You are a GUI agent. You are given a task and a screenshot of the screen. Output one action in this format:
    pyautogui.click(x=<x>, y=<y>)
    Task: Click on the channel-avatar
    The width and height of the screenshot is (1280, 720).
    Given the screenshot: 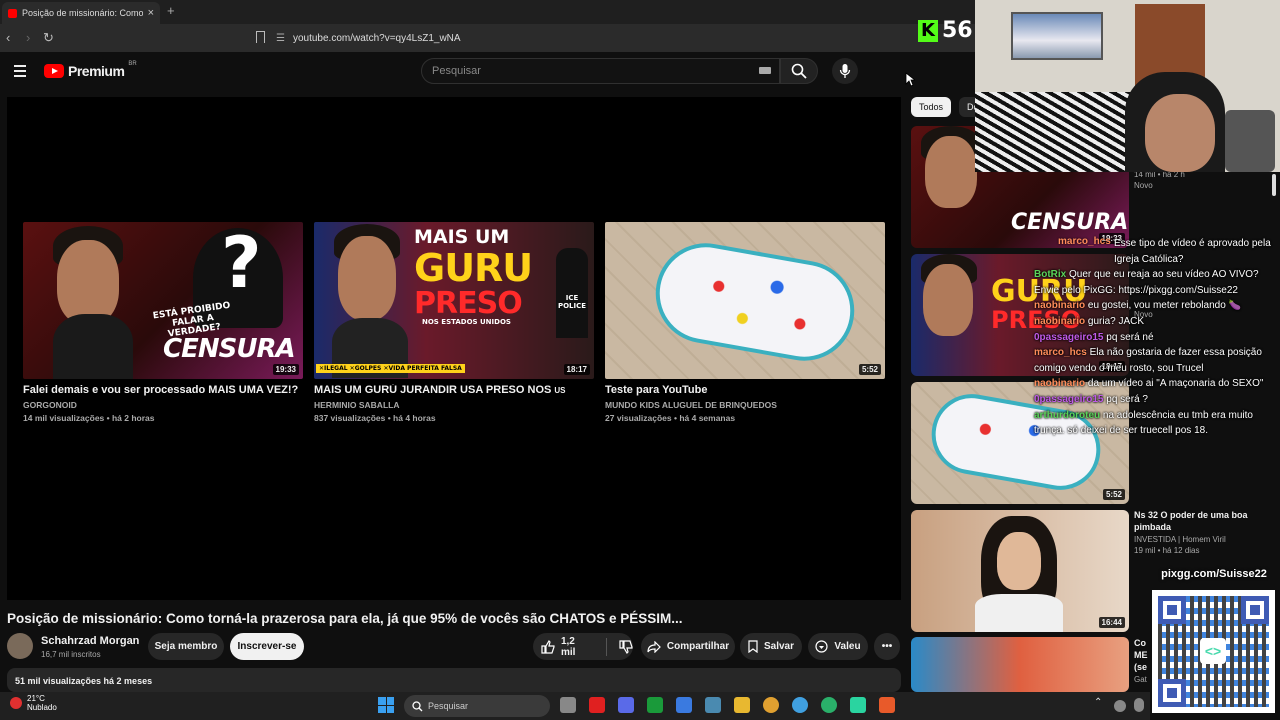 What is the action you would take?
    pyautogui.click(x=20, y=646)
    